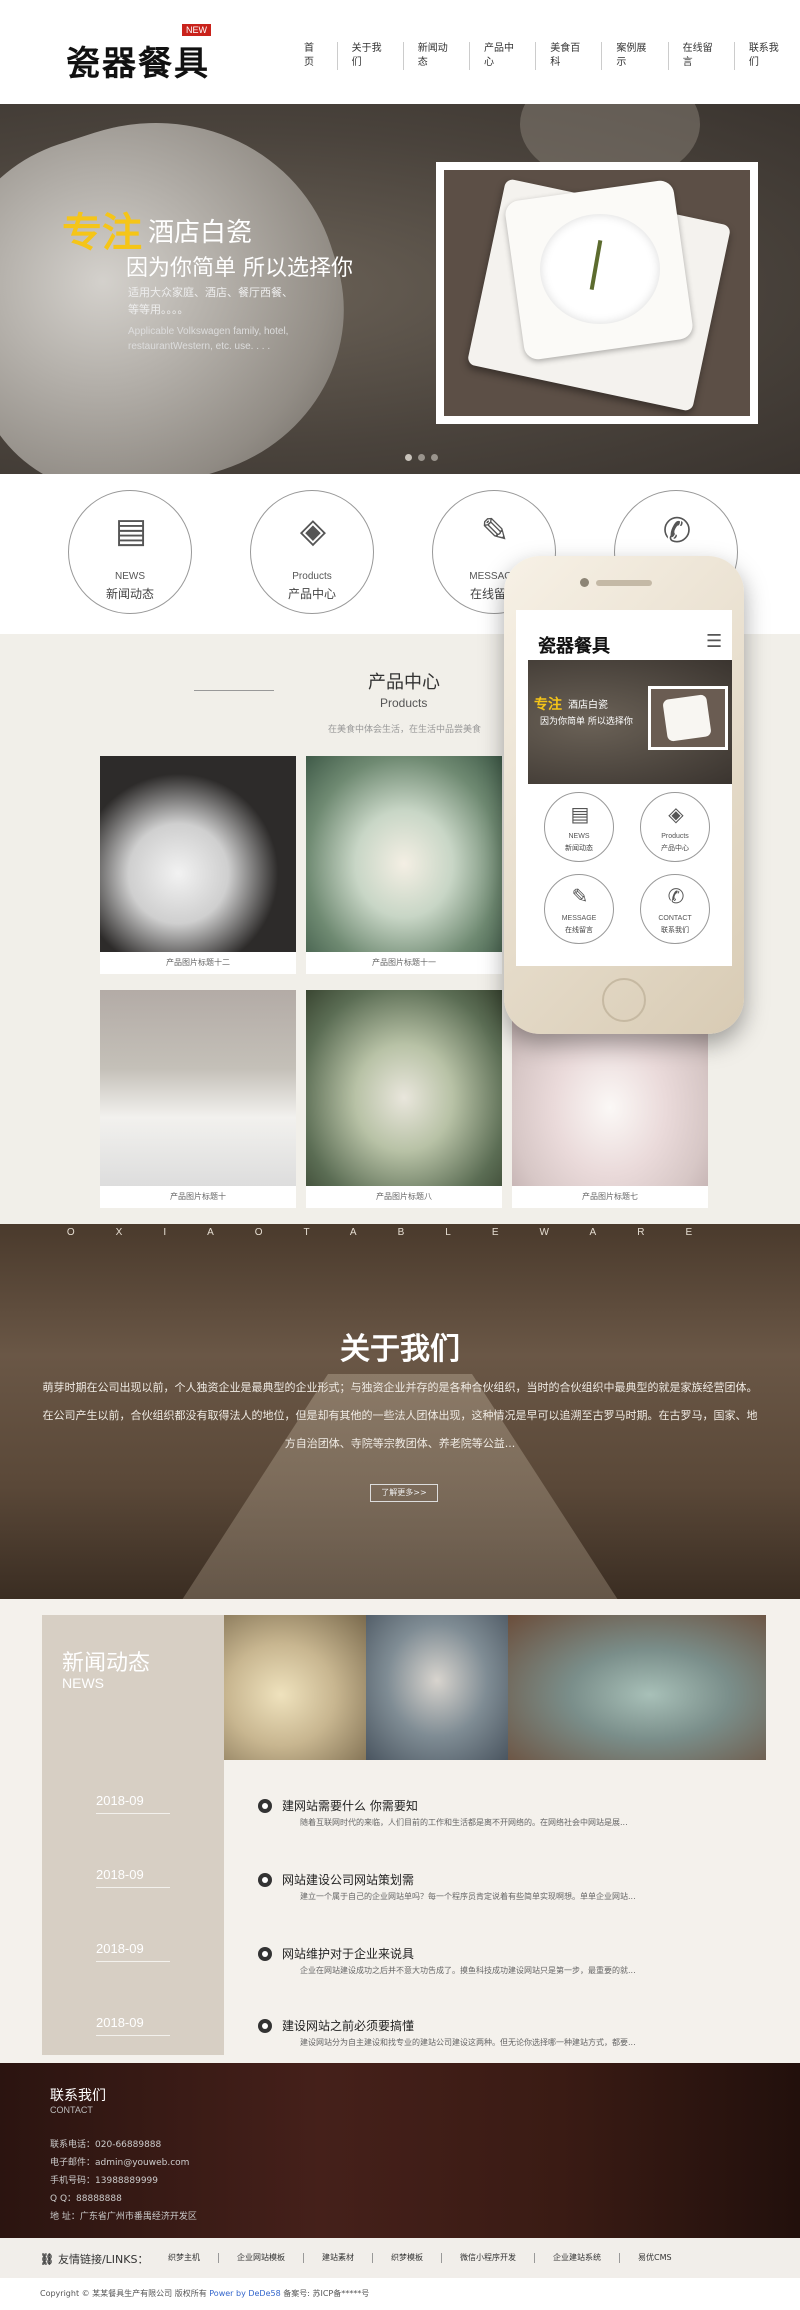 Image resolution: width=800 pixels, height=2310 pixels. Describe the element at coordinates (104, 2179) in the screenshot. I see `contact-mobile: 手机号码：13988889999` at that location.